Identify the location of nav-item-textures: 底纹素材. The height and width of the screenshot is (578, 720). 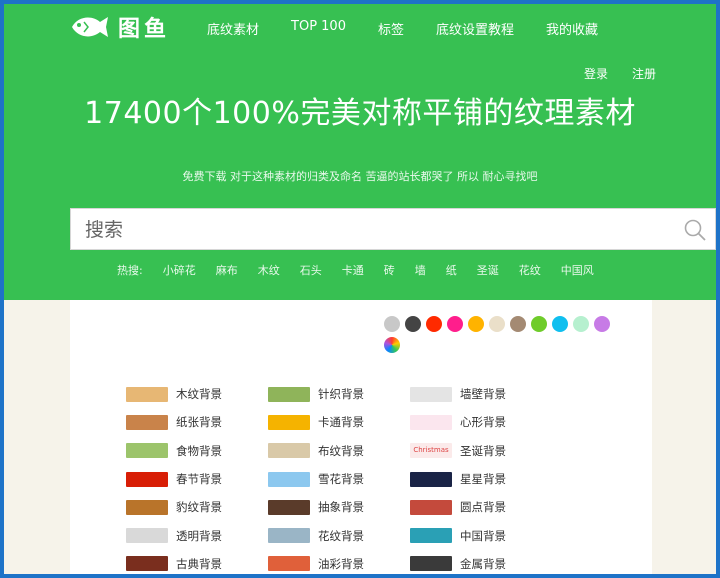
(233, 28).